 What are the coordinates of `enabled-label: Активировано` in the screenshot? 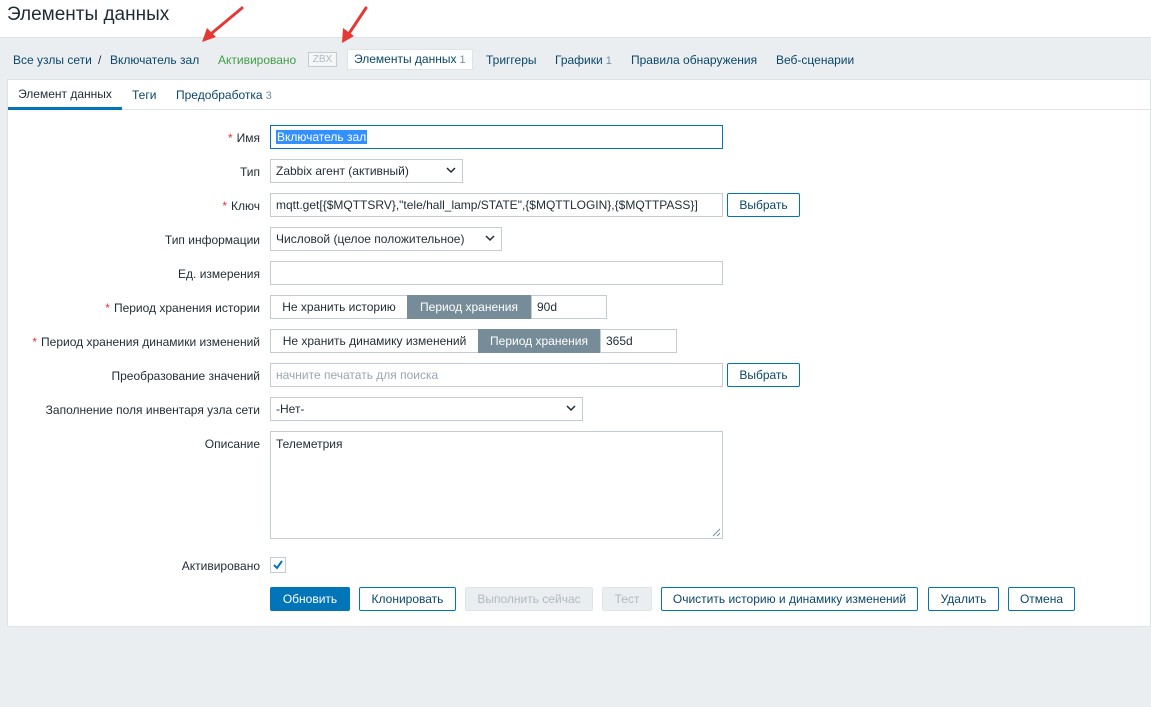 It's located at (220, 566).